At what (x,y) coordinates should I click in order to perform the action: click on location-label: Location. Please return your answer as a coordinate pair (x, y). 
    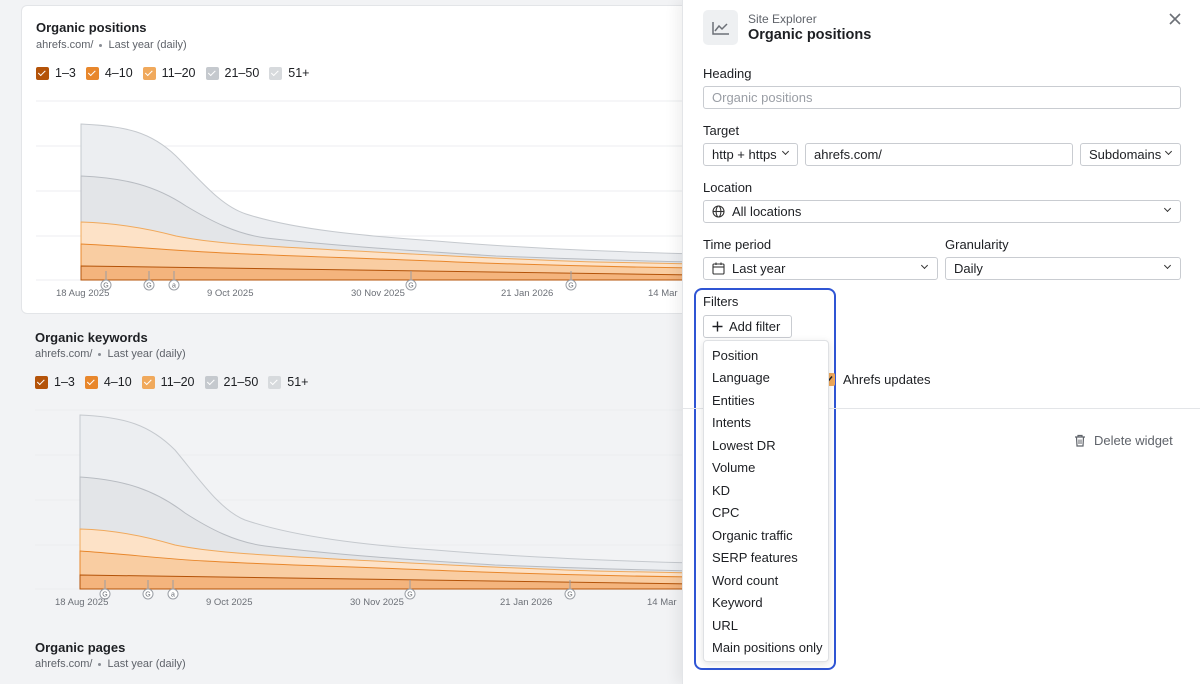
    Looking at the image, I should click on (728, 187).